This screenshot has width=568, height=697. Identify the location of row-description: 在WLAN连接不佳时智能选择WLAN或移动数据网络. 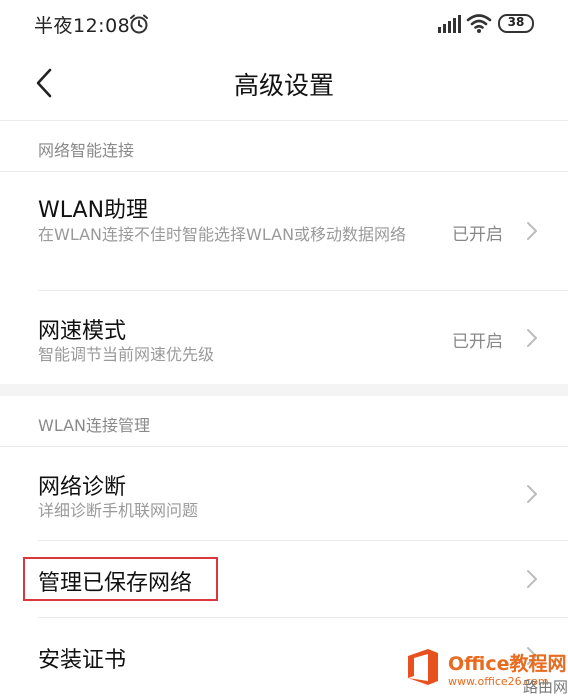
(222, 234).